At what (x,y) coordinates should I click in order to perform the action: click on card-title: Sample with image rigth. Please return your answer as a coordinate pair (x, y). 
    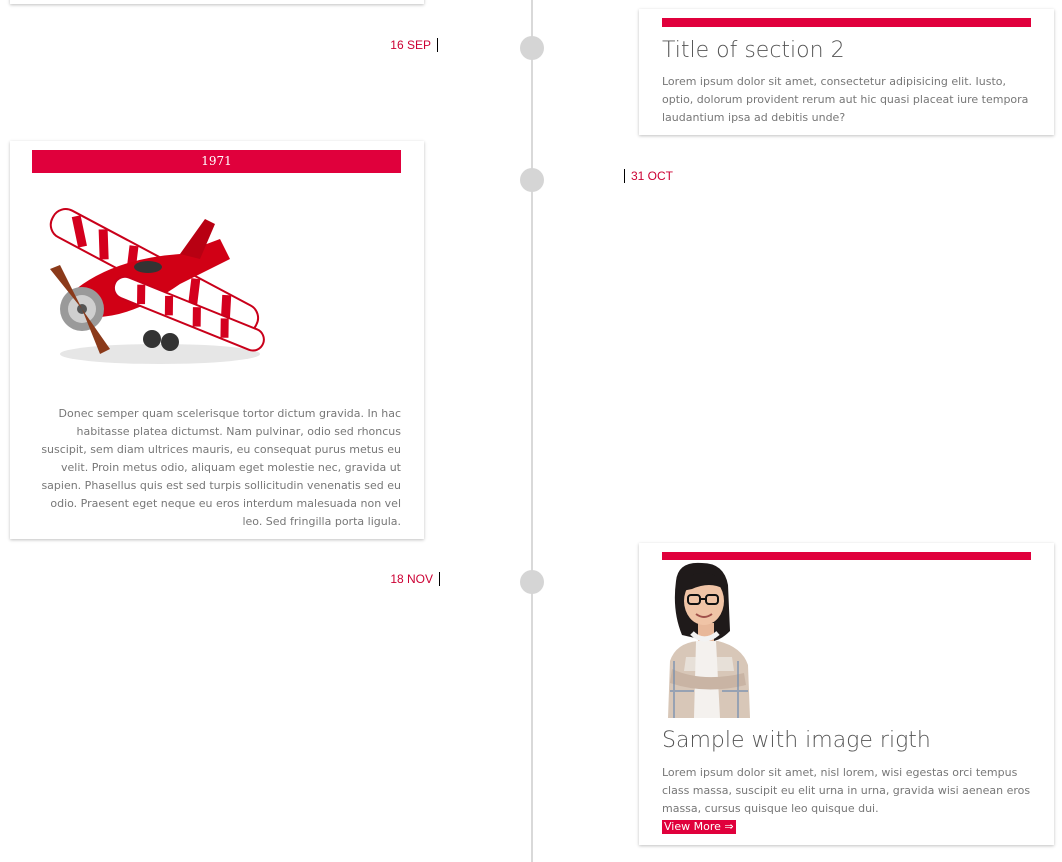
    Looking at the image, I should click on (796, 740).